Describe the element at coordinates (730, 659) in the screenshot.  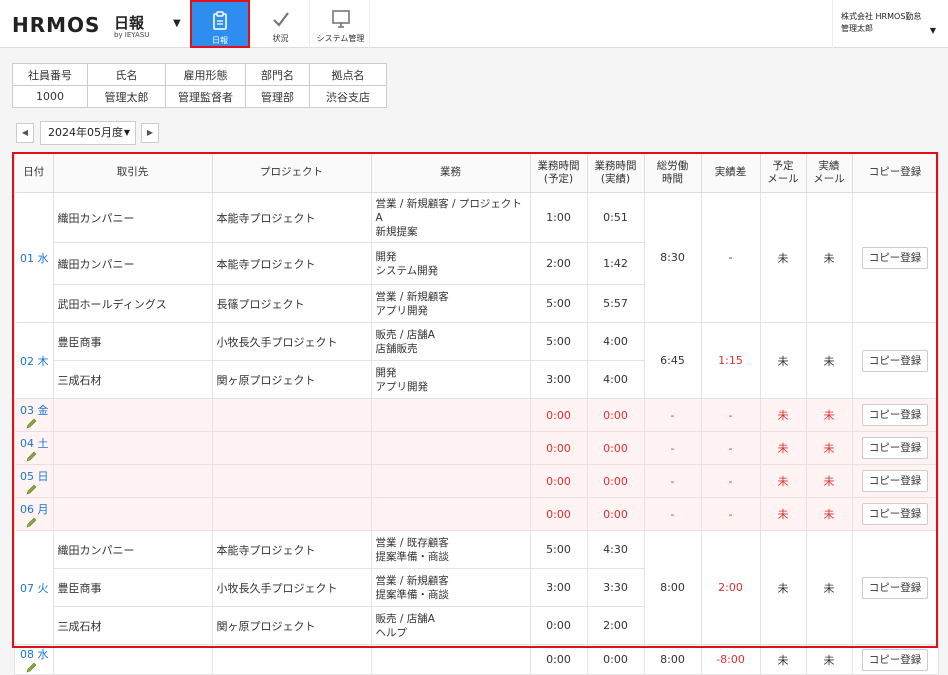
I see `diff-cell: -8:00` at that location.